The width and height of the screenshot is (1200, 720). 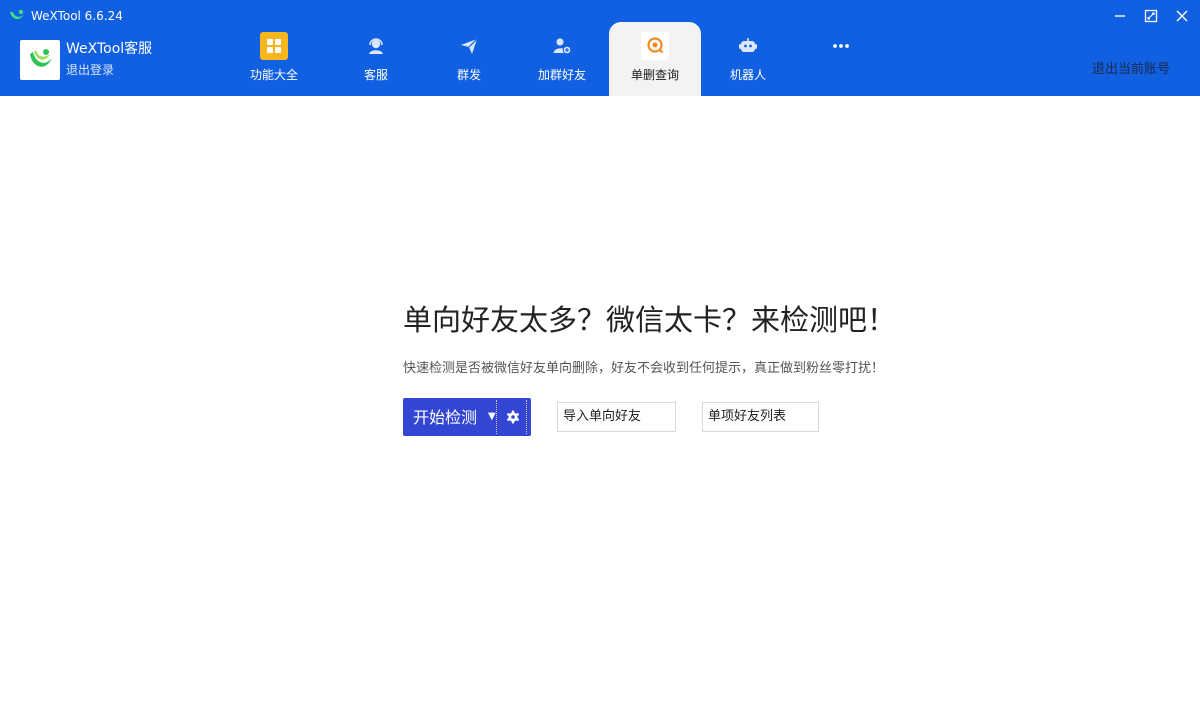 I want to click on start-detection-button-group: 开始检测 ▼, so click(x=467, y=417).